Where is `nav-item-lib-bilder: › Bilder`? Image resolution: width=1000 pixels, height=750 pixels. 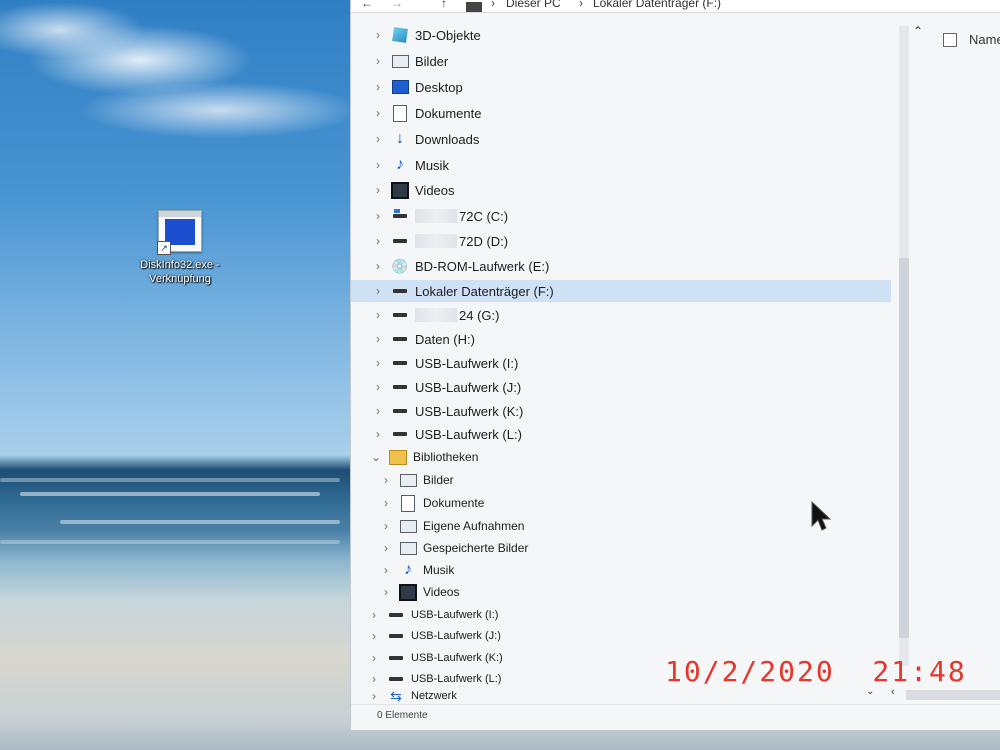
nav-item-lib-bilder: › Bilder is located at coordinates (621, 480).